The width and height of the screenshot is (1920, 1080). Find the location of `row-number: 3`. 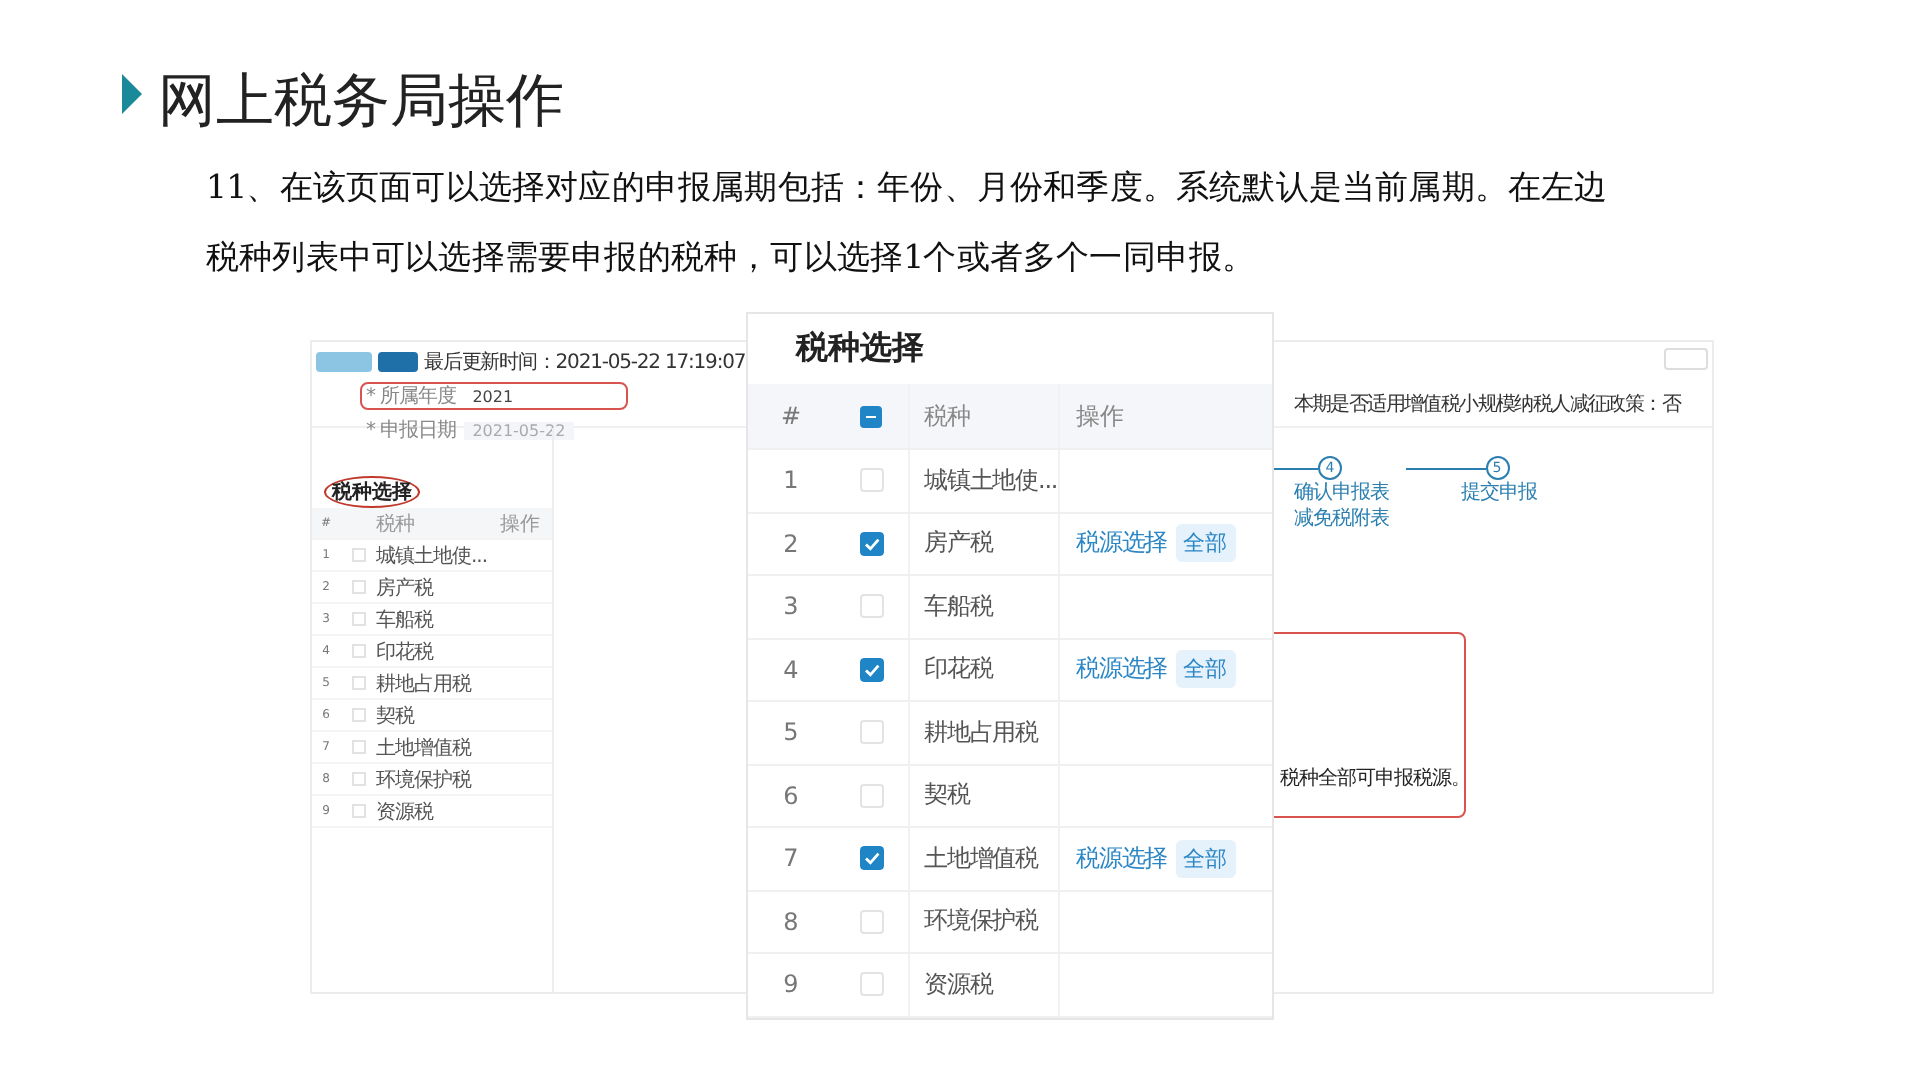

row-number: 3 is located at coordinates (791, 606).